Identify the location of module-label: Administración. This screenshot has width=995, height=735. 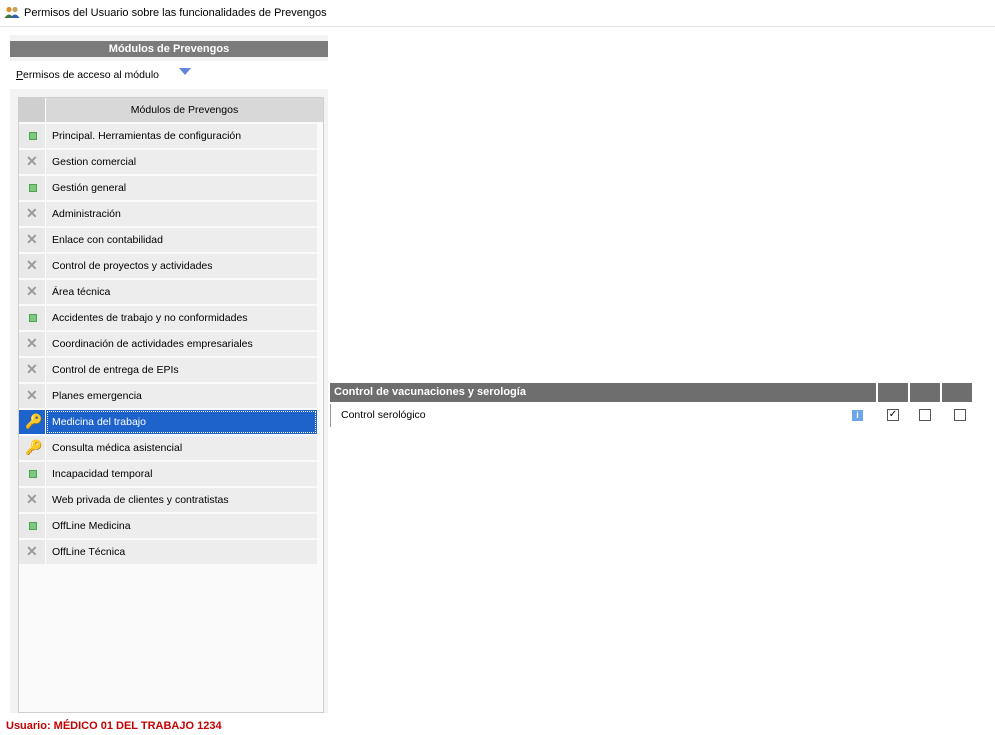
(181, 214).